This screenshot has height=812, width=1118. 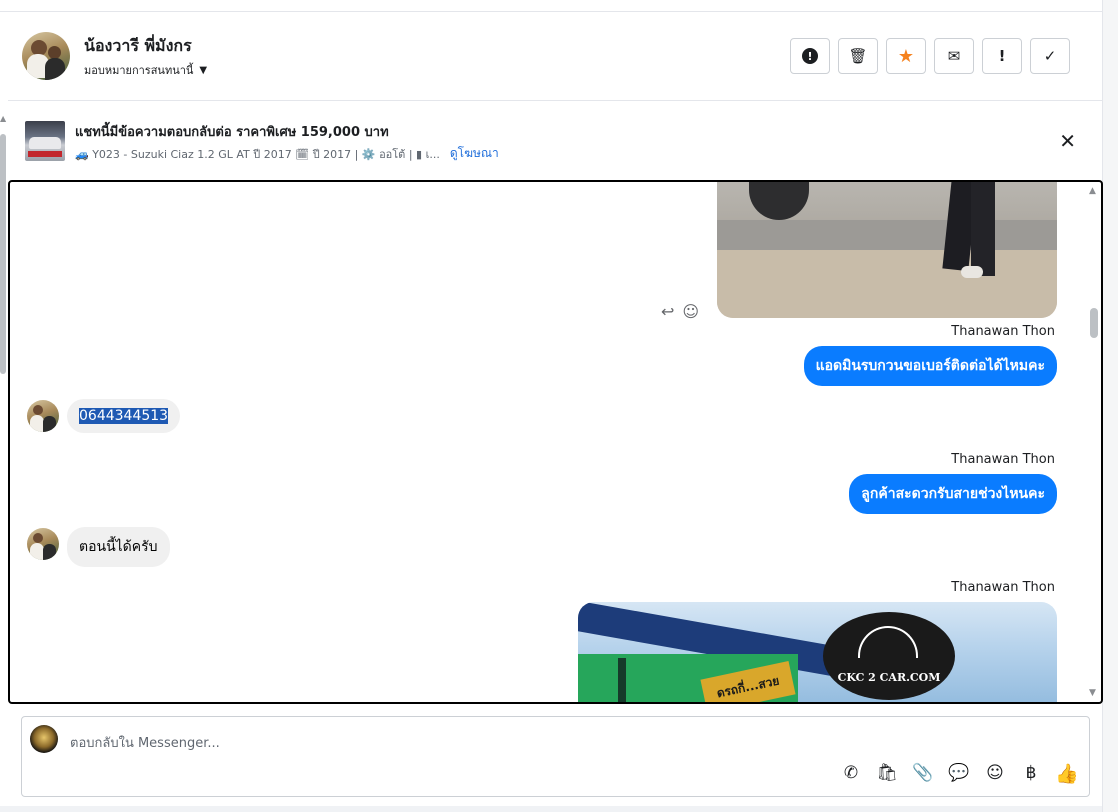 I want to click on selected-phone-number: 0644344513, so click(x=124, y=416).